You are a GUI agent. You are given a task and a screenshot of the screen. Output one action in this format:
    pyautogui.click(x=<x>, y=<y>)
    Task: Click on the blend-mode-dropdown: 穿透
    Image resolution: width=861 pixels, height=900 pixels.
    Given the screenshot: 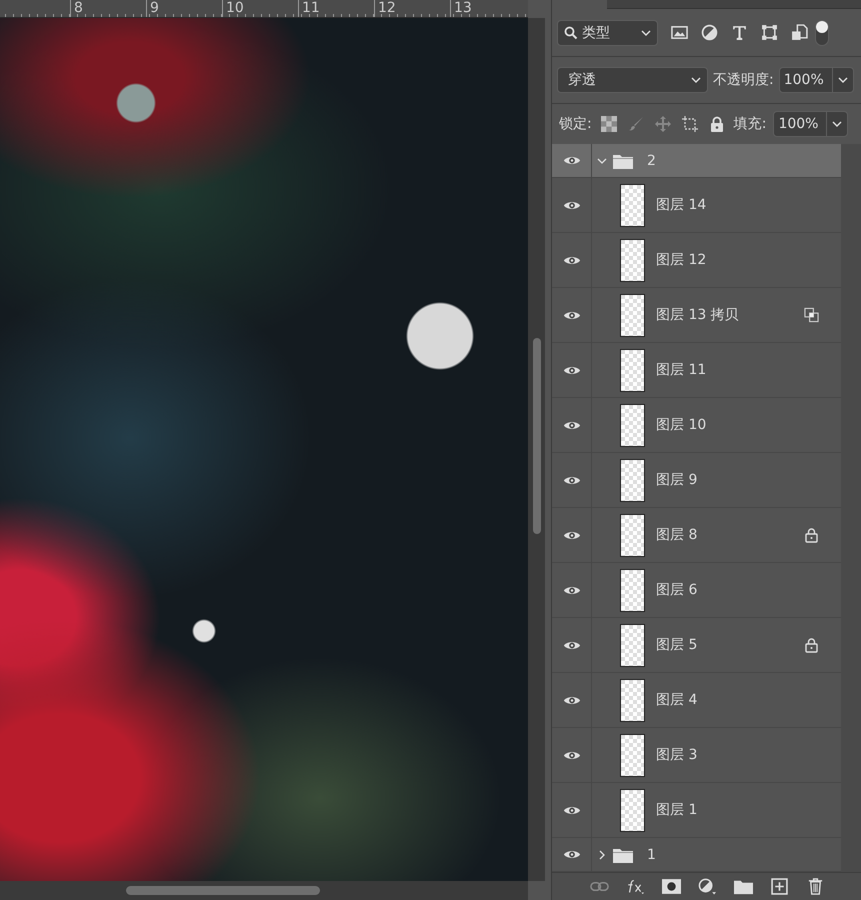 What is the action you would take?
    pyautogui.click(x=632, y=79)
    